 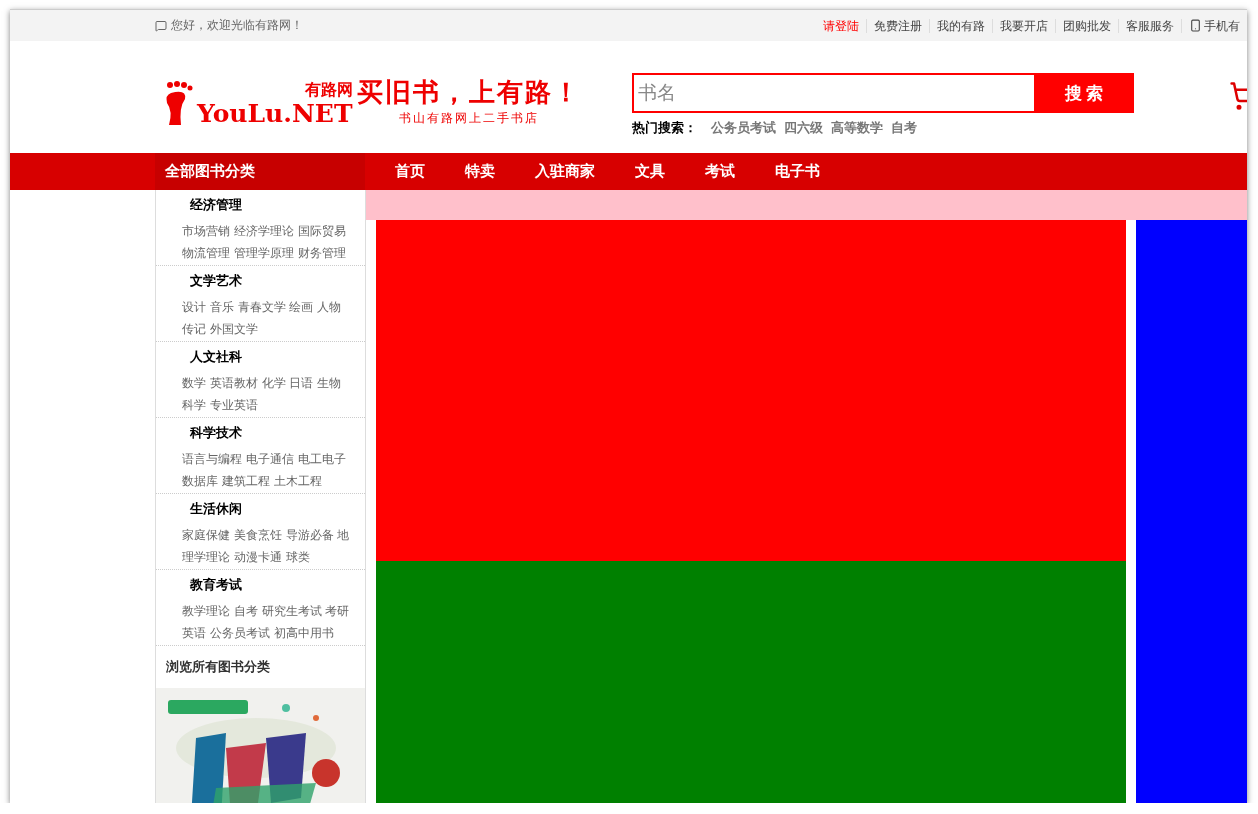 I want to click on category-links: 教学理论 自考 研究生考试 考研英语 公务员考试 初高中用书, so click(x=267, y=622).